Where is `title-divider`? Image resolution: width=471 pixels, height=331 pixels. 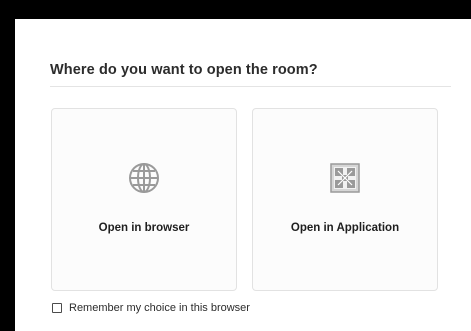 title-divider is located at coordinates (250, 86).